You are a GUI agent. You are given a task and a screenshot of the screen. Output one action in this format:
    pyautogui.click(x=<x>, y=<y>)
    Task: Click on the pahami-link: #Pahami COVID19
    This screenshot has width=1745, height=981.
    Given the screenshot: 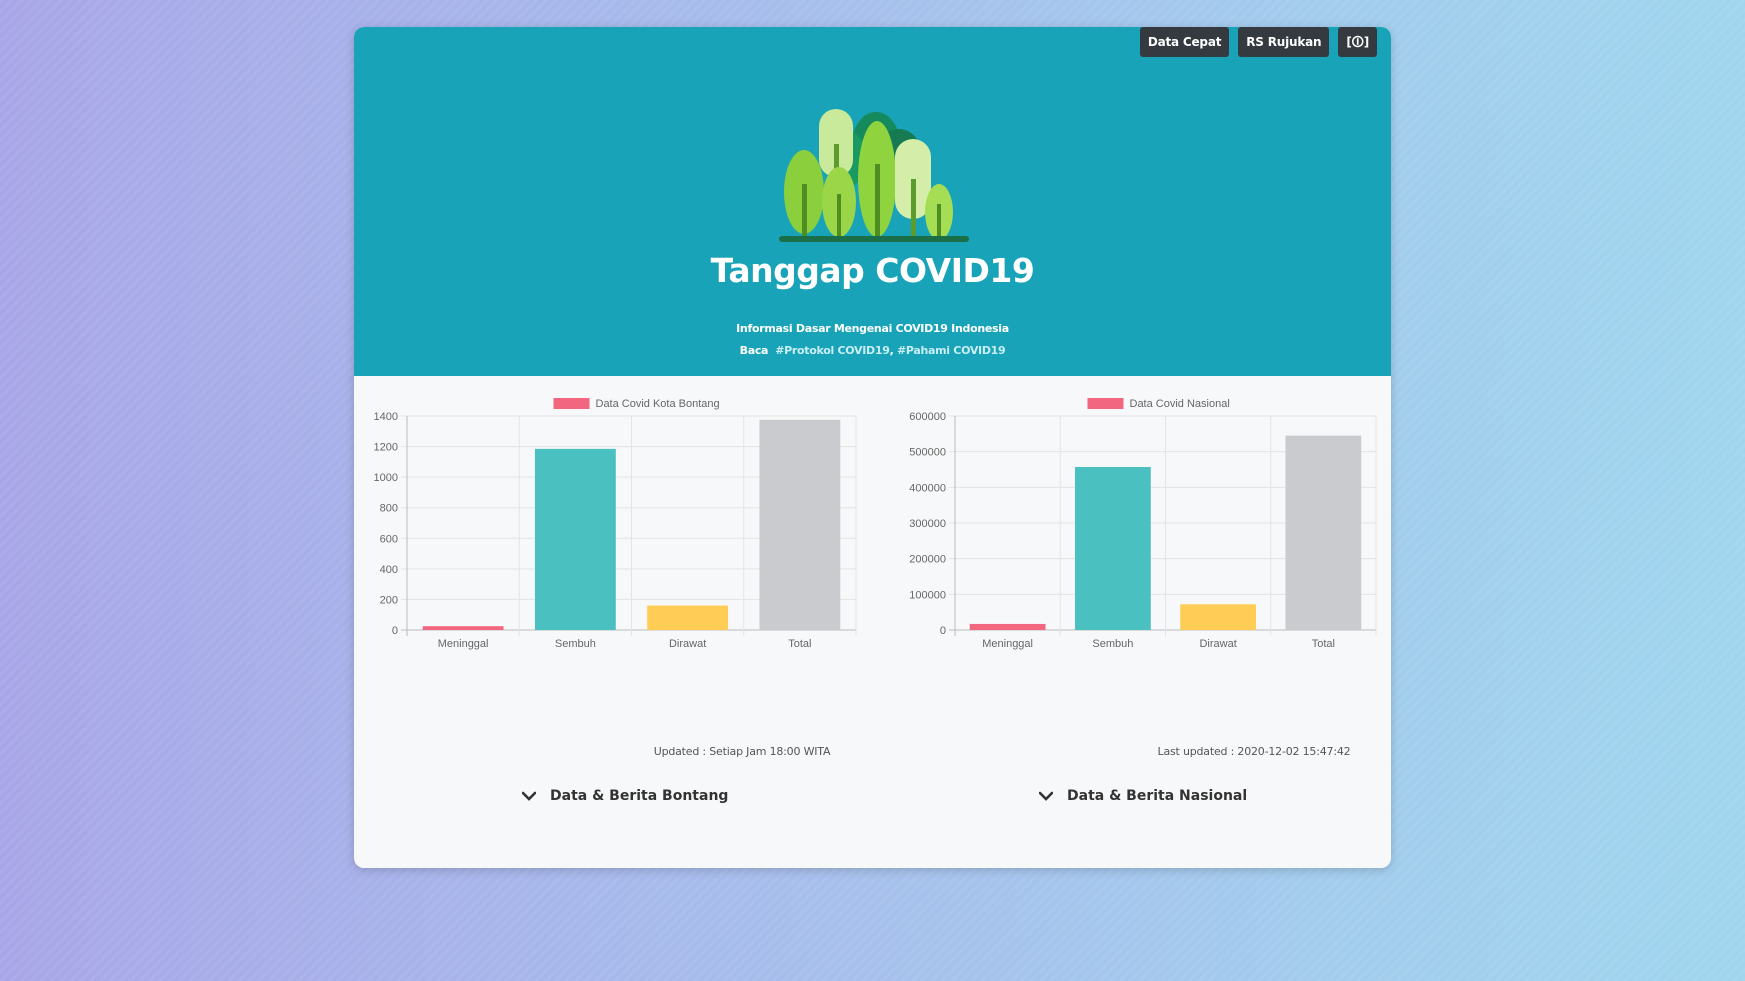 What is the action you would take?
    pyautogui.click(x=951, y=350)
    